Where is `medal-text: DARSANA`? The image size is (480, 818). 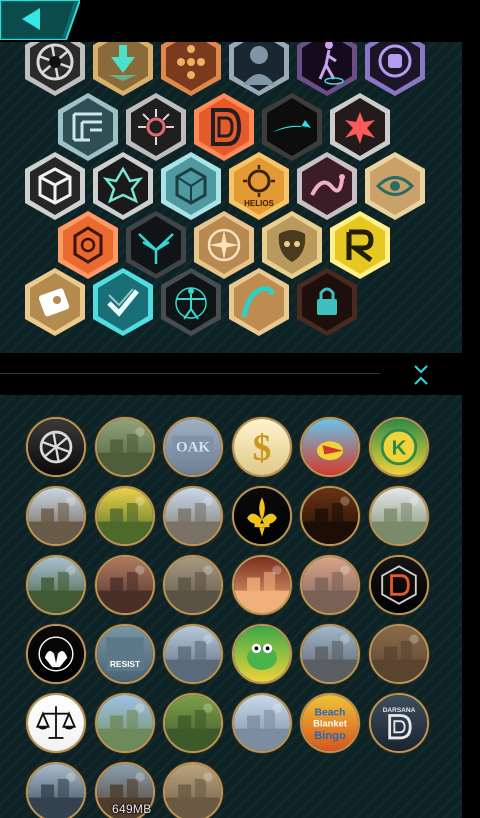
medal-text: DARSANA is located at coordinates (398, 710).